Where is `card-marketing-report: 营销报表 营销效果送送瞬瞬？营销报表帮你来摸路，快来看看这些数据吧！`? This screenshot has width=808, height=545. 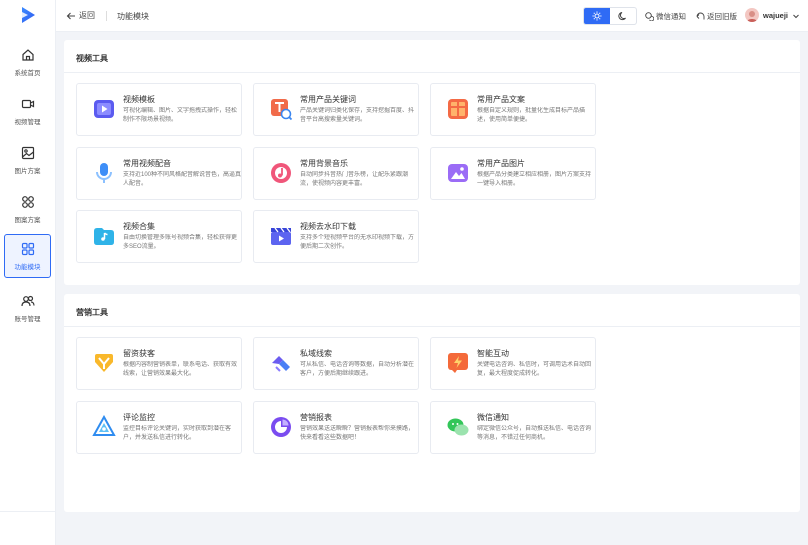 card-marketing-report: 营销报表 营销效果送送瞬瞬？营销报表帮你来摸路，快来看看这些数据吧！ is located at coordinates (336, 427).